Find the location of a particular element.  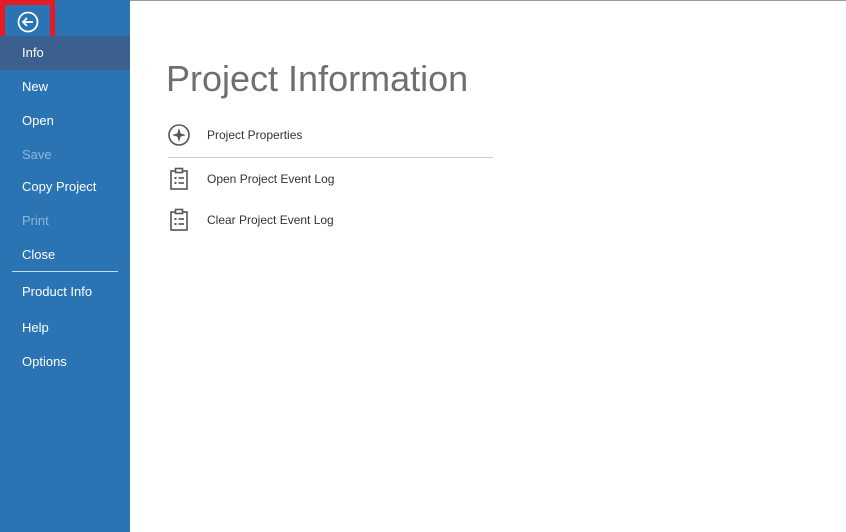

sidebar-item-print: Print is located at coordinates (35, 220).